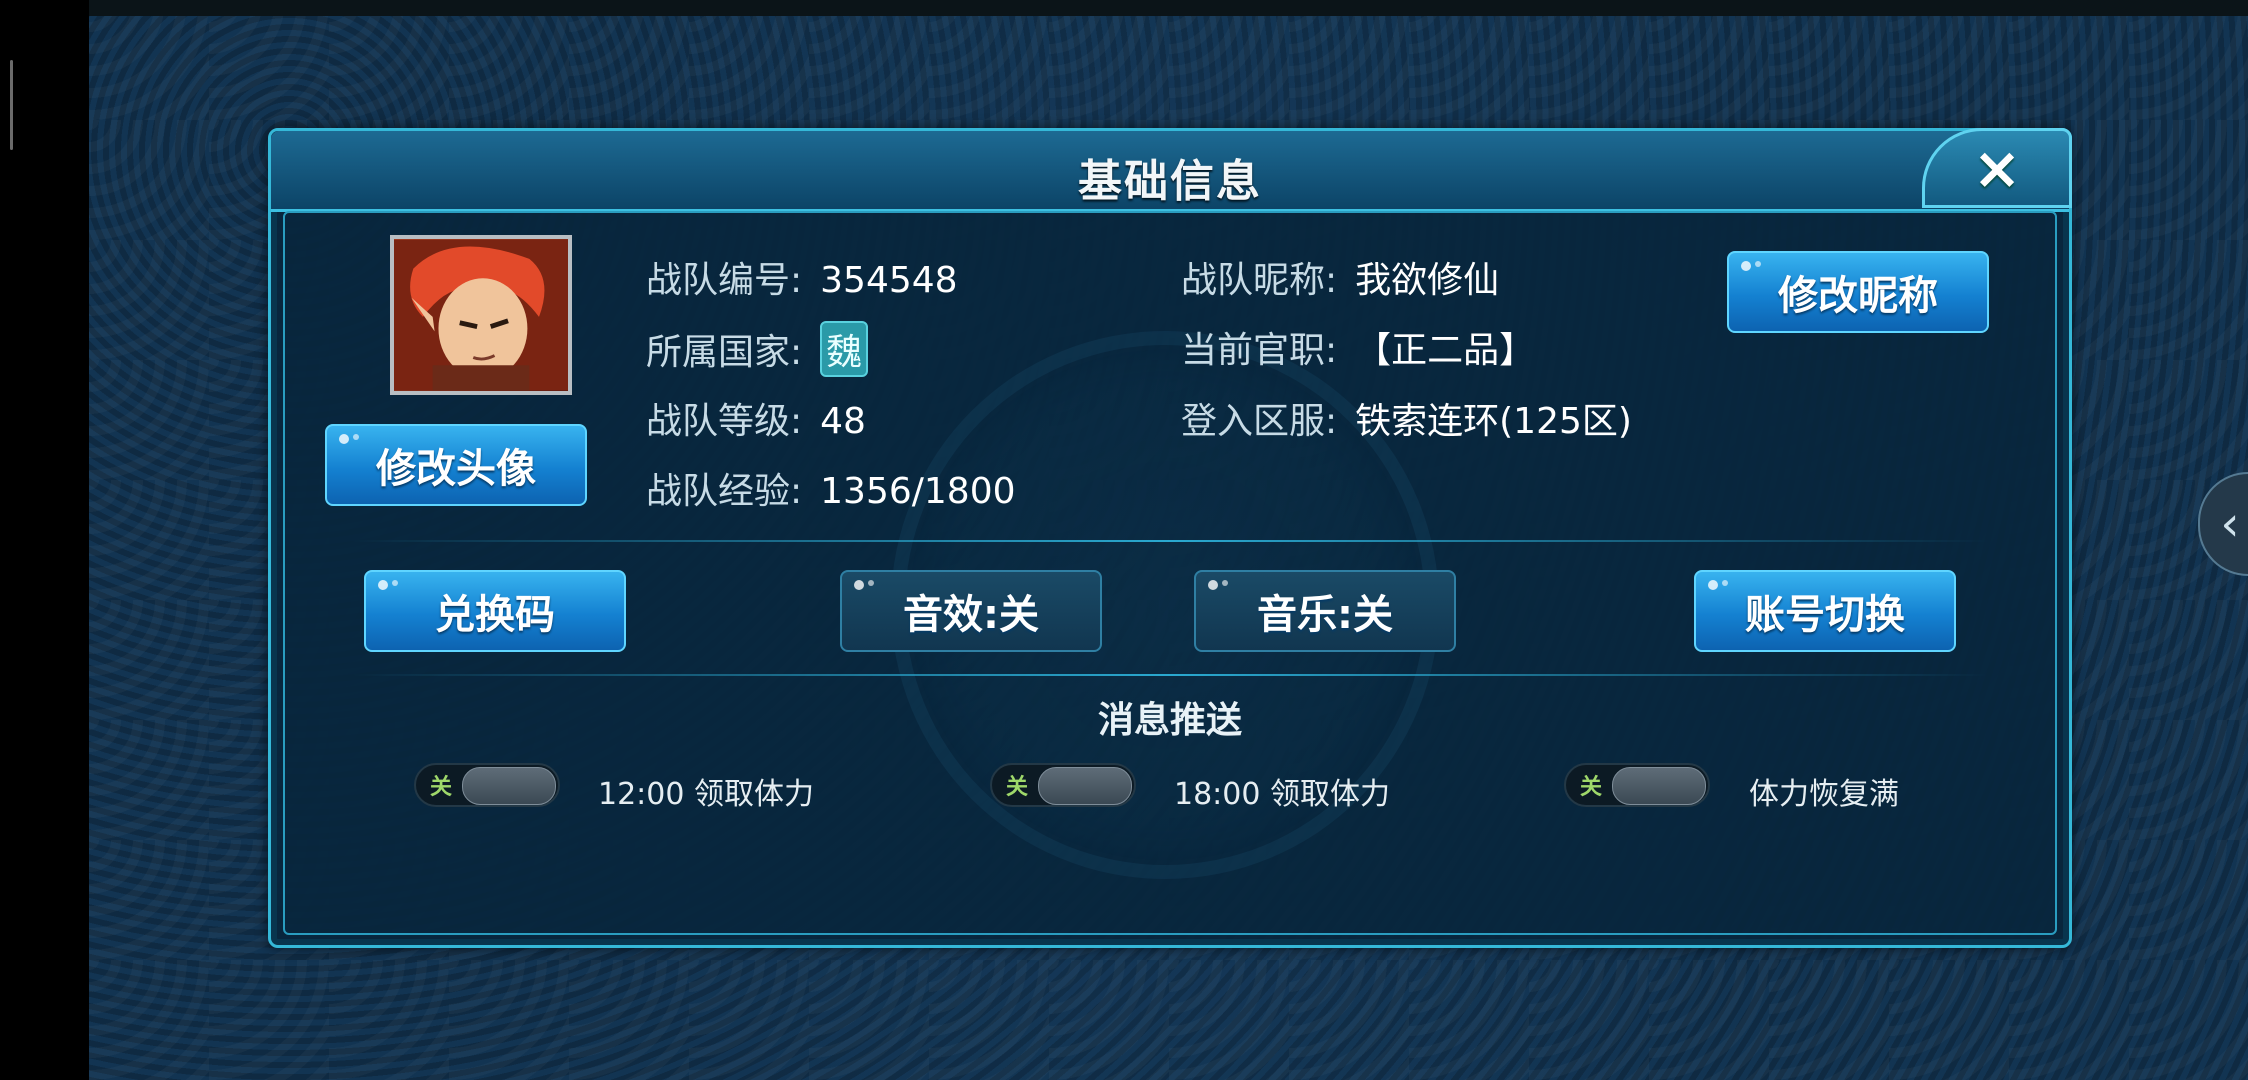 The width and height of the screenshot is (2248, 1080). I want to click on official-rank-label: 当前官职:, so click(1259, 350).